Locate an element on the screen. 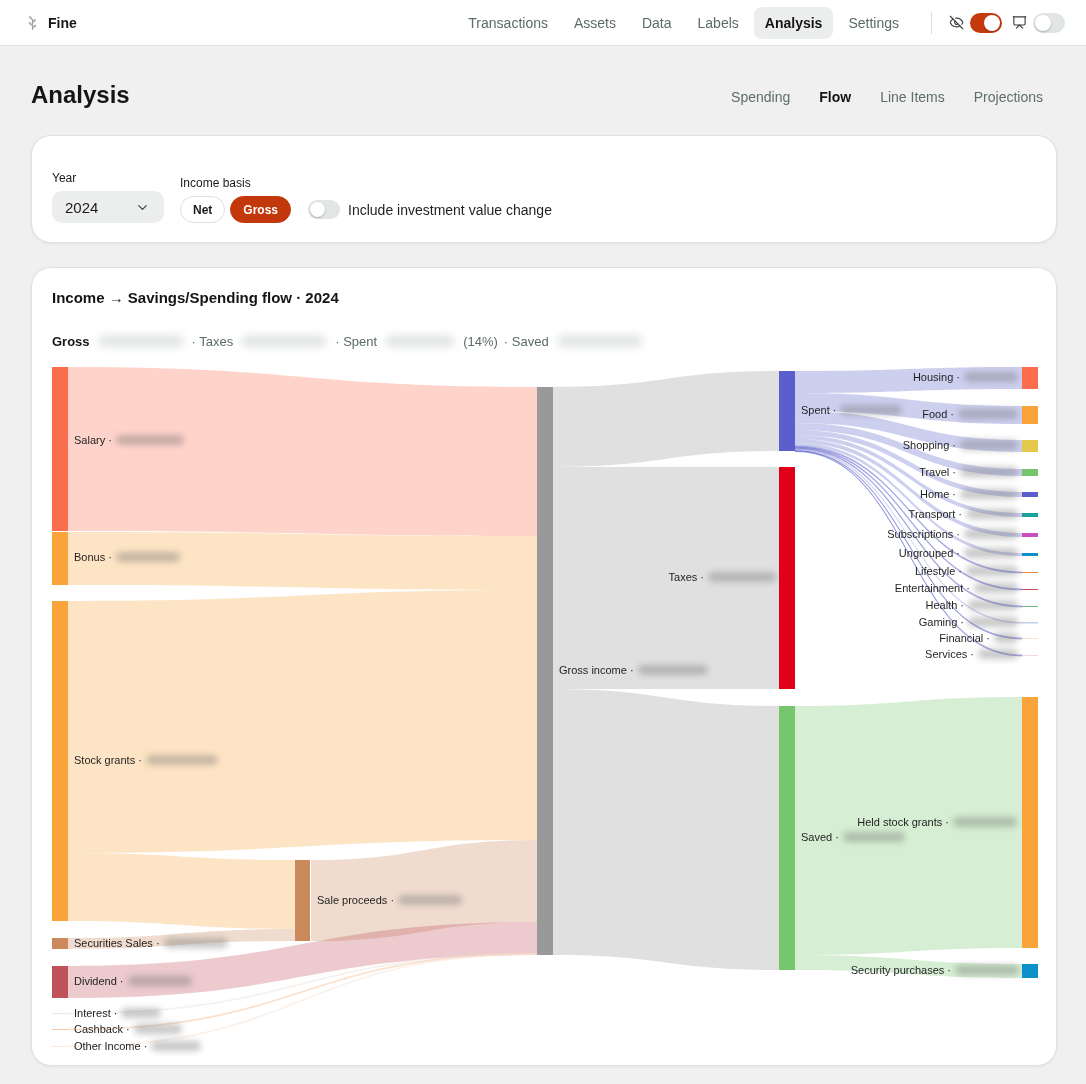 This screenshot has height=1084, width=1086. node-label: Services · is located at coordinates (949, 654).